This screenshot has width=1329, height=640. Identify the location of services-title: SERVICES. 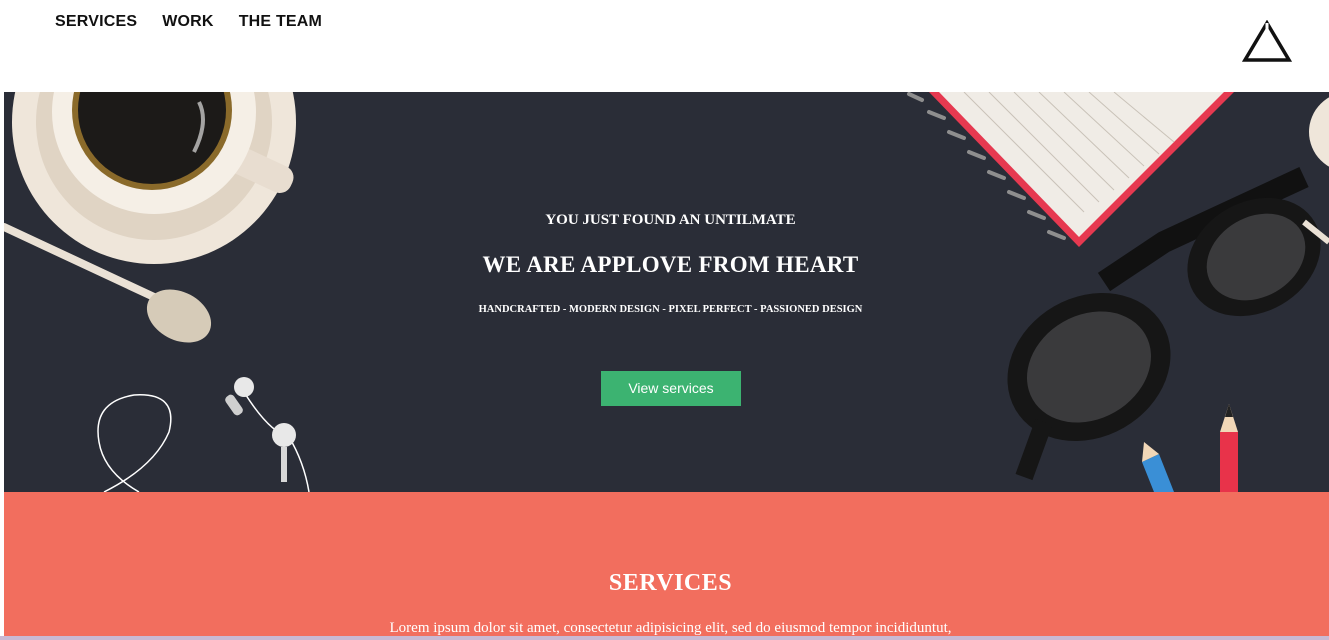
(670, 583).